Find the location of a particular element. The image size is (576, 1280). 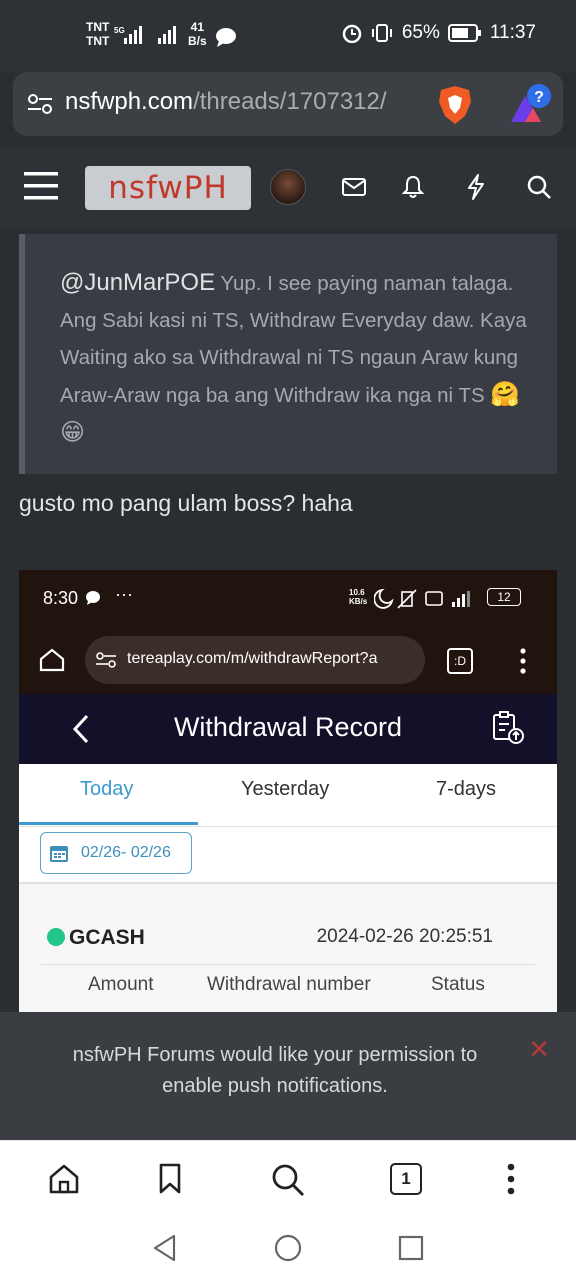

close-icon: ✕ is located at coordinates (539, 1049).